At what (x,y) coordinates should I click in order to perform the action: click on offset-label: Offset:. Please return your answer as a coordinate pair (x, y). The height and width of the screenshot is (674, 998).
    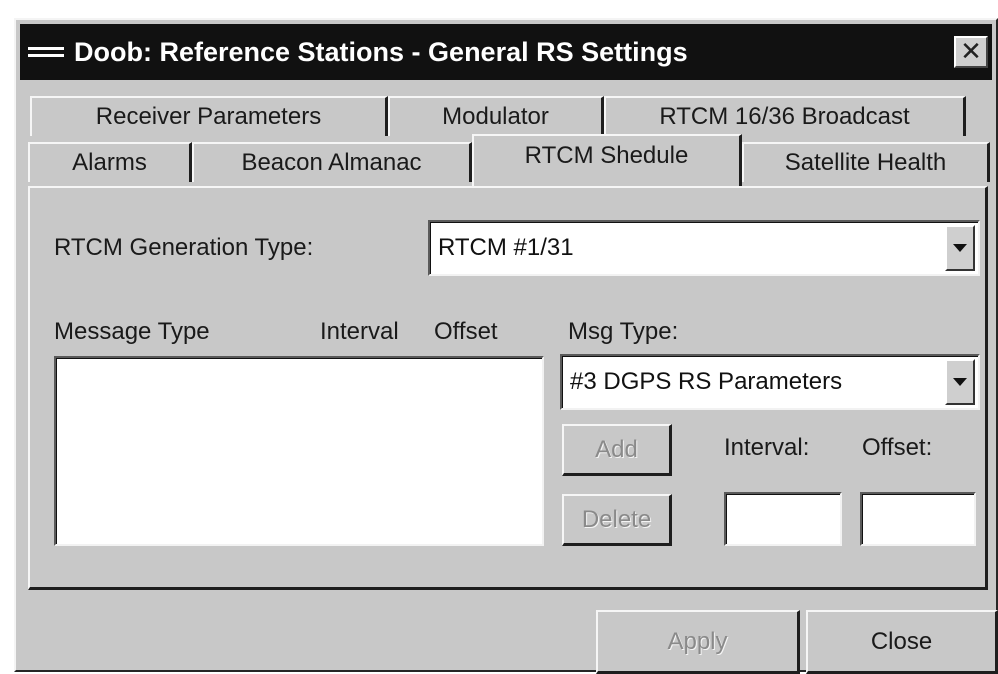
    Looking at the image, I should click on (897, 447).